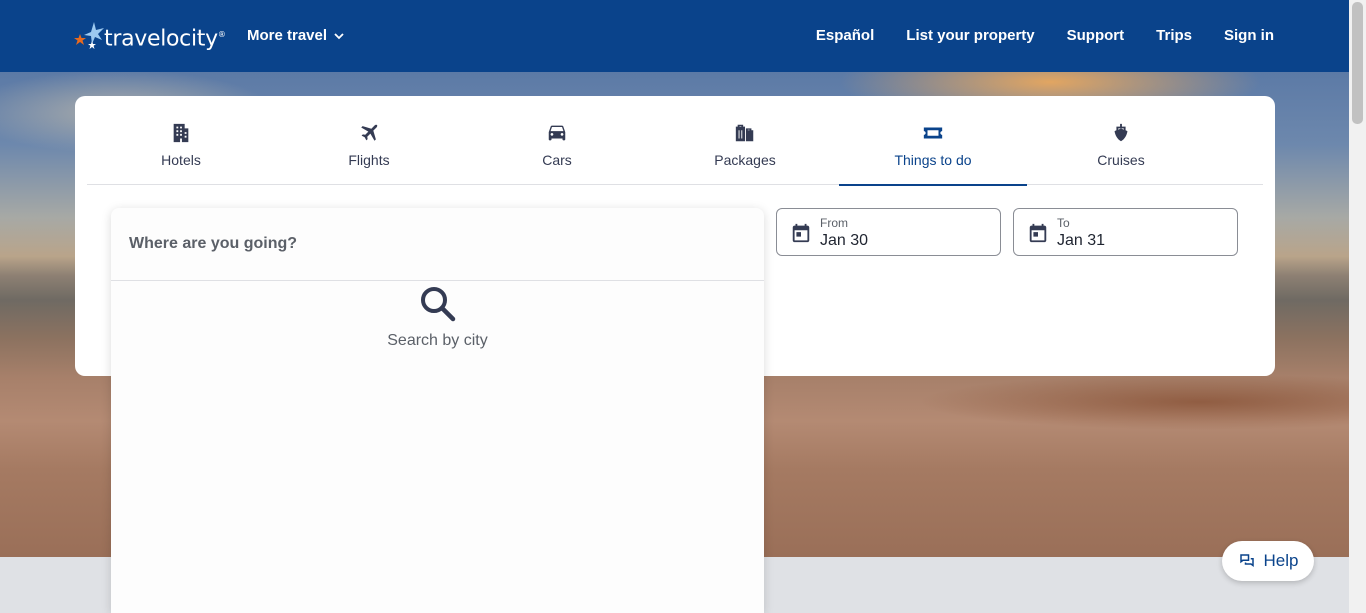 Image resolution: width=1366 pixels, height=613 pixels. What do you see at coordinates (369, 160) in the screenshot?
I see `tab-label: Flights` at bounding box center [369, 160].